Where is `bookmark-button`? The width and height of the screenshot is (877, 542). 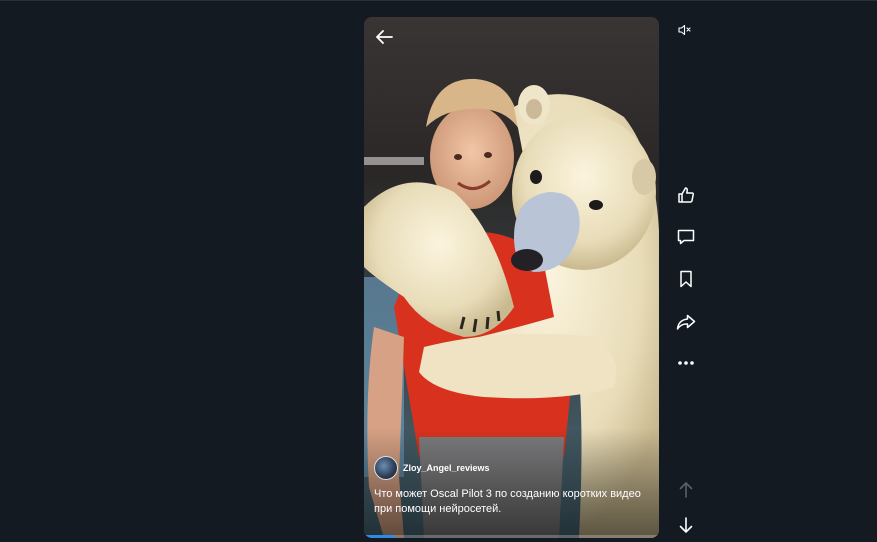 bookmark-button is located at coordinates (686, 279).